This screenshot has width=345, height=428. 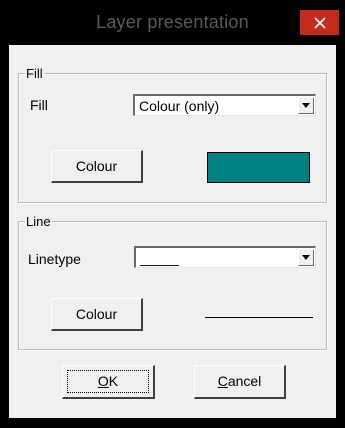 I want to click on line-colour-button-label: Colour, so click(x=96, y=314).